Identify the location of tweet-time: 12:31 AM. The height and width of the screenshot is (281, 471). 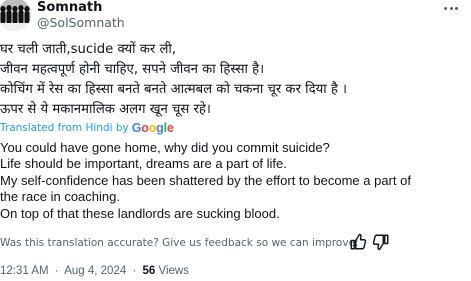
(24, 271).